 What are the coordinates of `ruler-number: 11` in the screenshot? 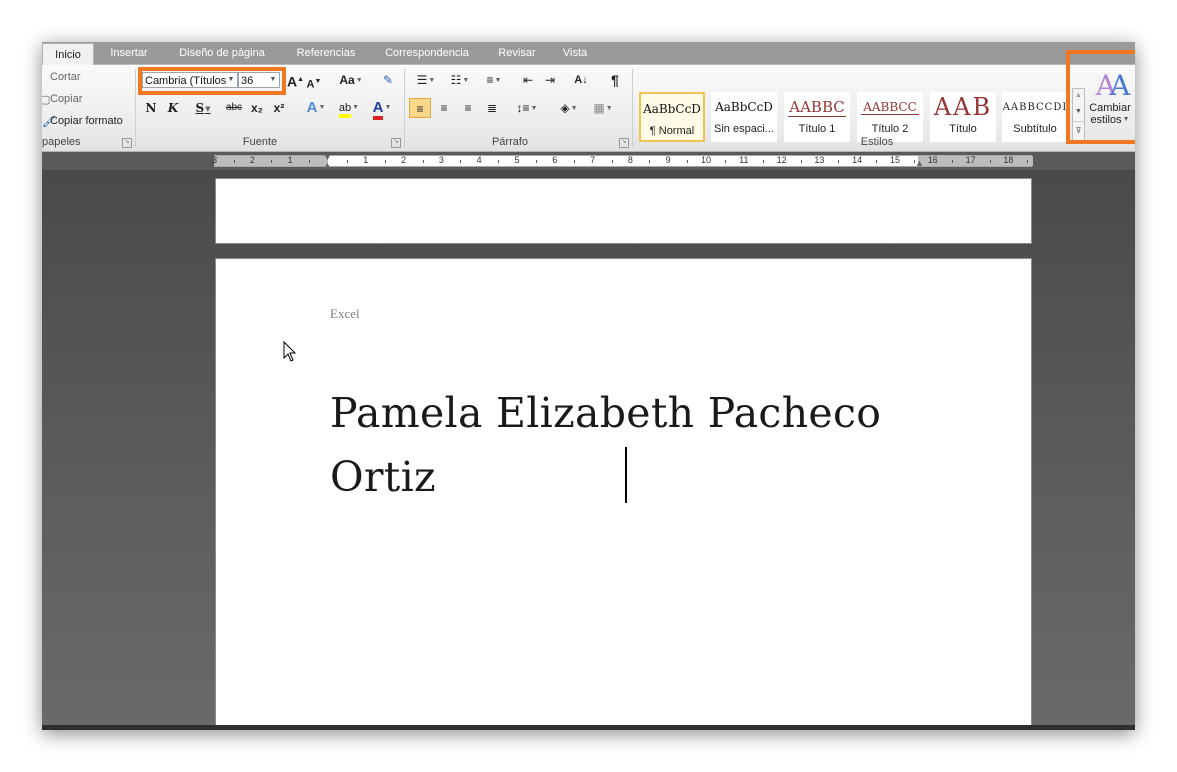 It's located at (744, 160).